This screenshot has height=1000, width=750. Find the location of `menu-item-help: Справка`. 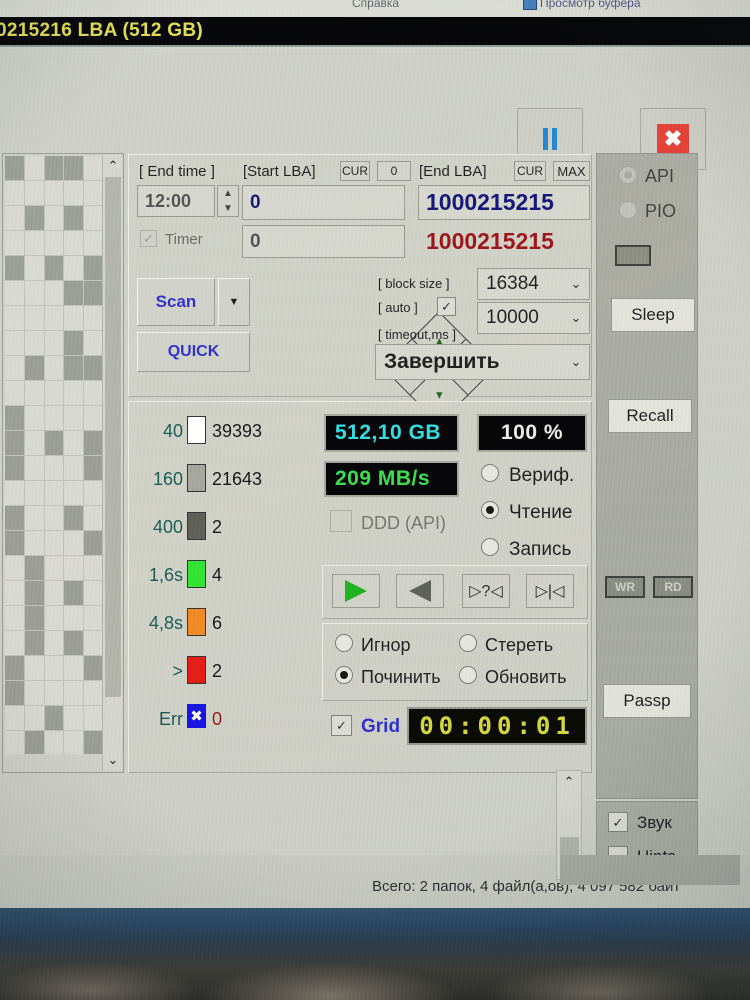

menu-item-help: Справка is located at coordinates (375, 5).